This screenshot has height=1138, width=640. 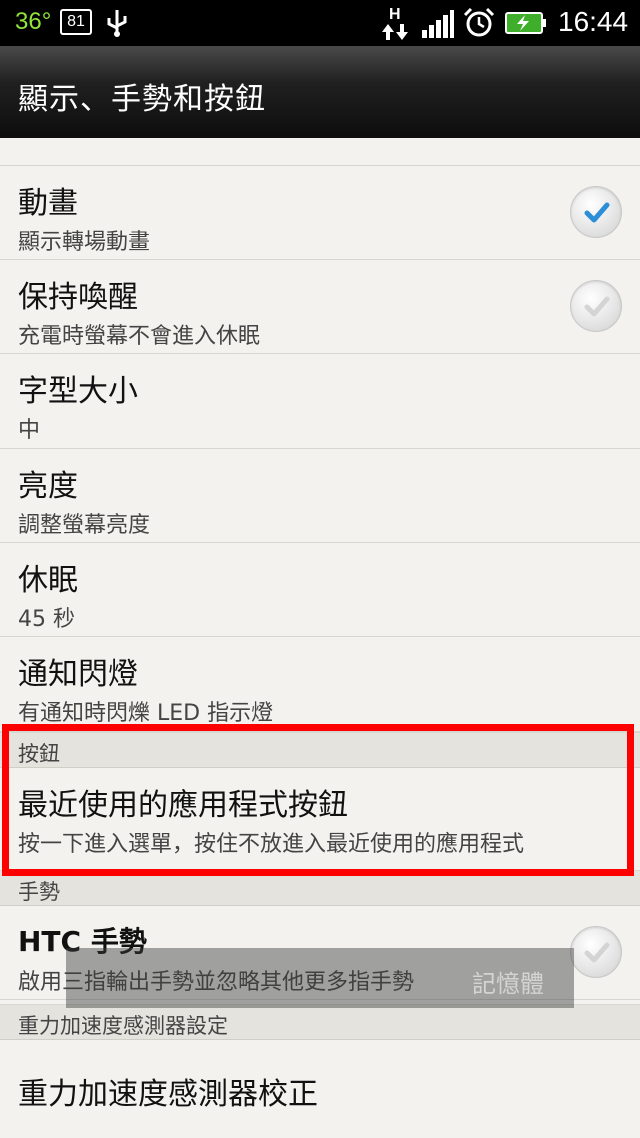 What do you see at coordinates (320, 92) in the screenshot?
I see `title-bar: 顯示、手勢和按鈕` at bounding box center [320, 92].